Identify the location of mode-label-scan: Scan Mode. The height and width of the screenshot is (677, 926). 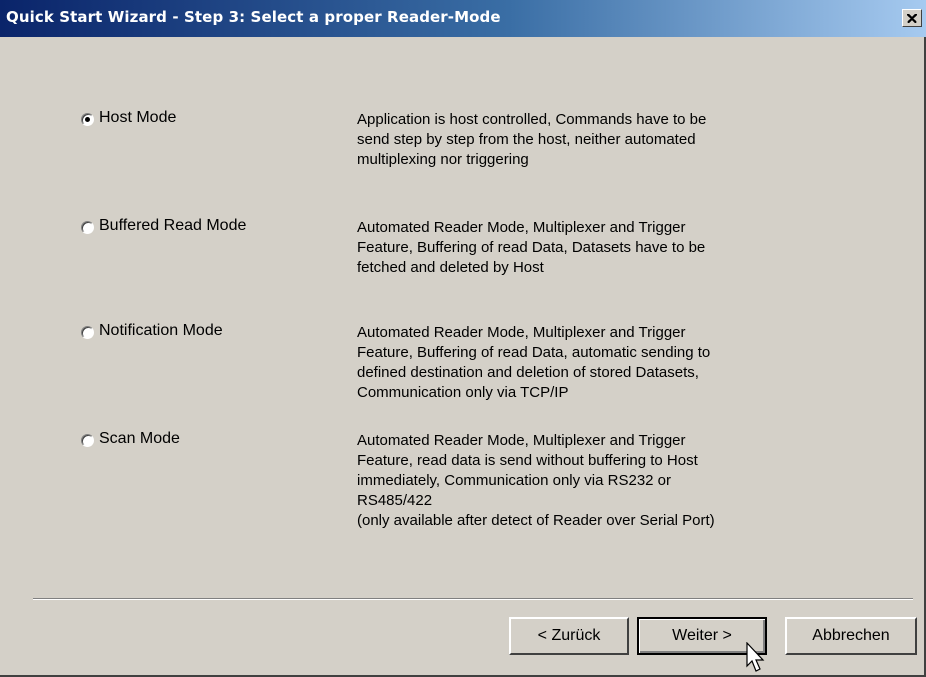
(139, 439).